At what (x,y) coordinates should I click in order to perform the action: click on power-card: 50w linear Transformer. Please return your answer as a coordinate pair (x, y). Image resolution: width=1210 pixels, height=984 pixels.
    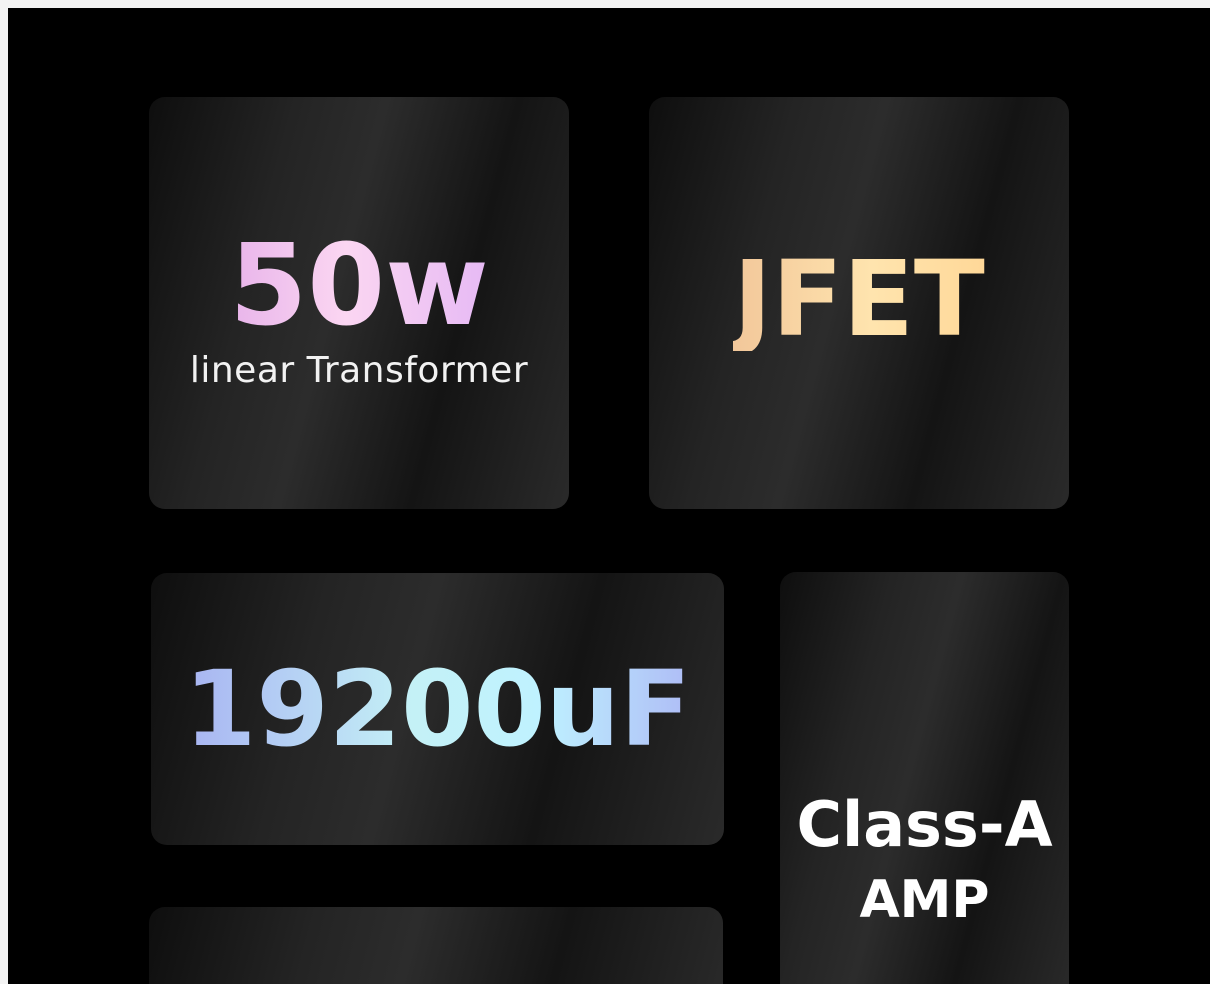
    Looking at the image, I should click on (359, 303).